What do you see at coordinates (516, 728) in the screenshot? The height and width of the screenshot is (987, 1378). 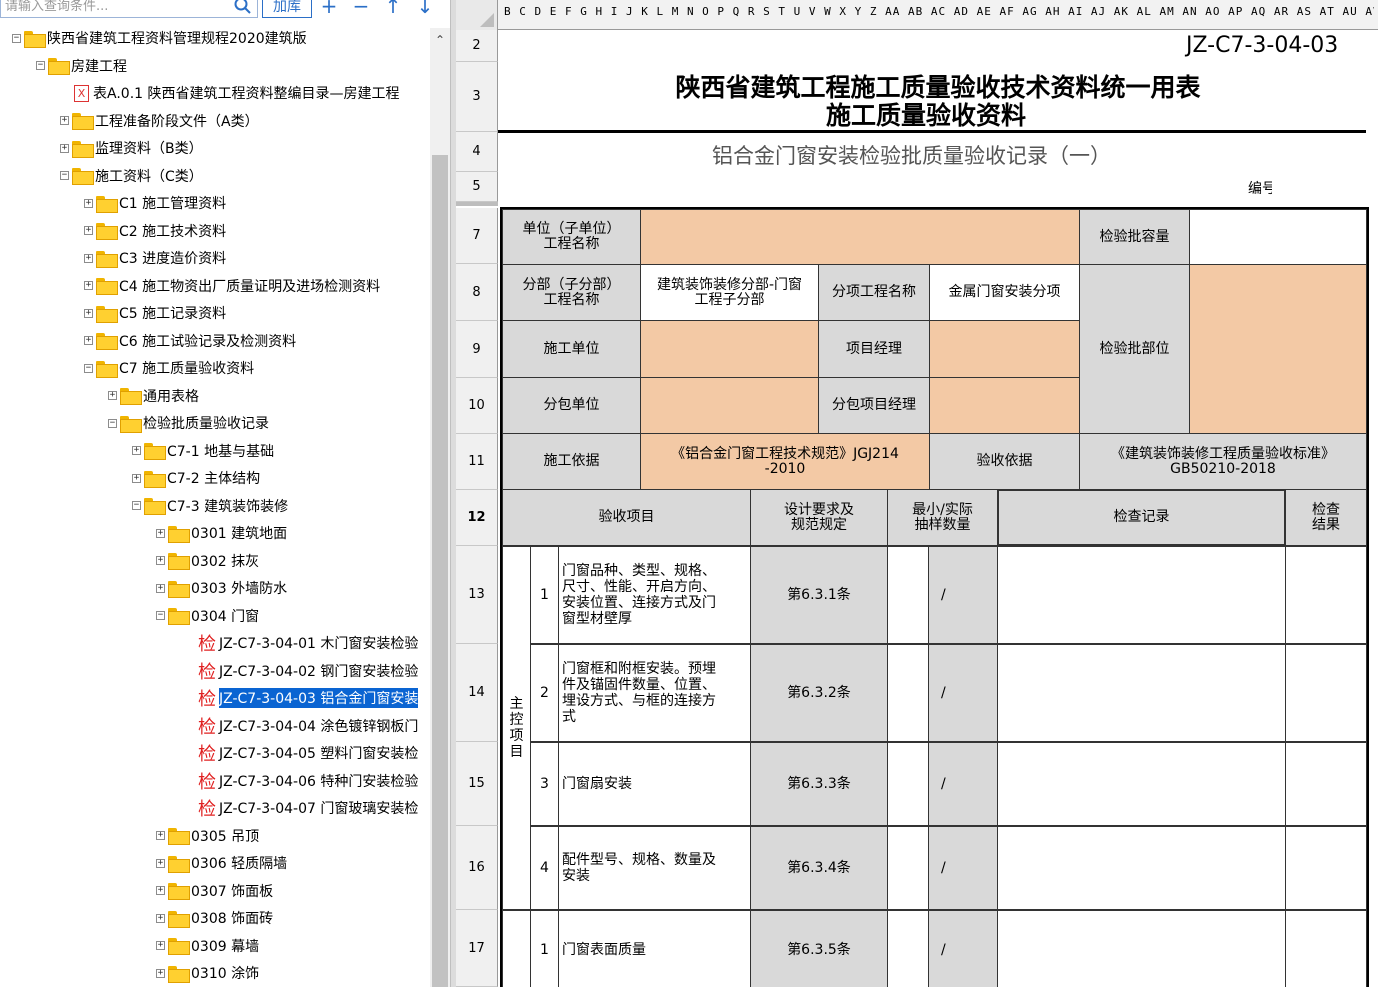 I see `main-control-label: 主 控 项 目` at bounding box center [516, 728].